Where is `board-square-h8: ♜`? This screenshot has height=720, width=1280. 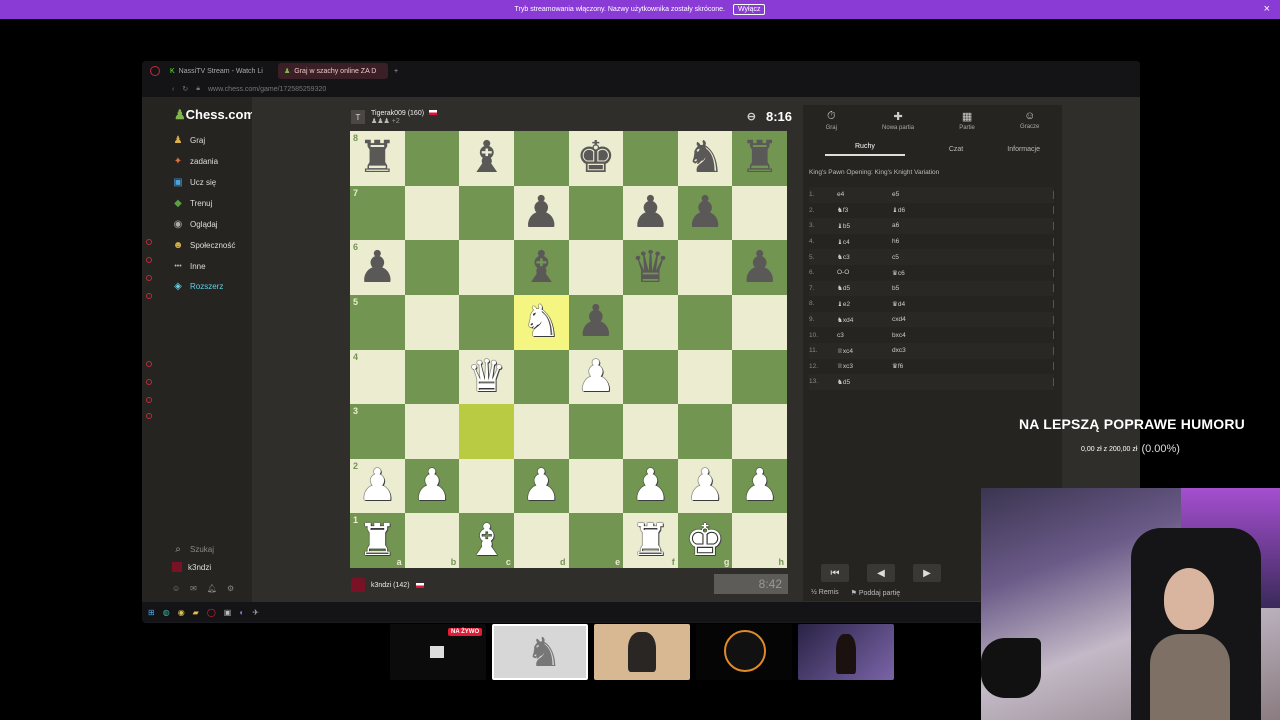 board-square-h8: ♜ is located at coordinates (759, 158).